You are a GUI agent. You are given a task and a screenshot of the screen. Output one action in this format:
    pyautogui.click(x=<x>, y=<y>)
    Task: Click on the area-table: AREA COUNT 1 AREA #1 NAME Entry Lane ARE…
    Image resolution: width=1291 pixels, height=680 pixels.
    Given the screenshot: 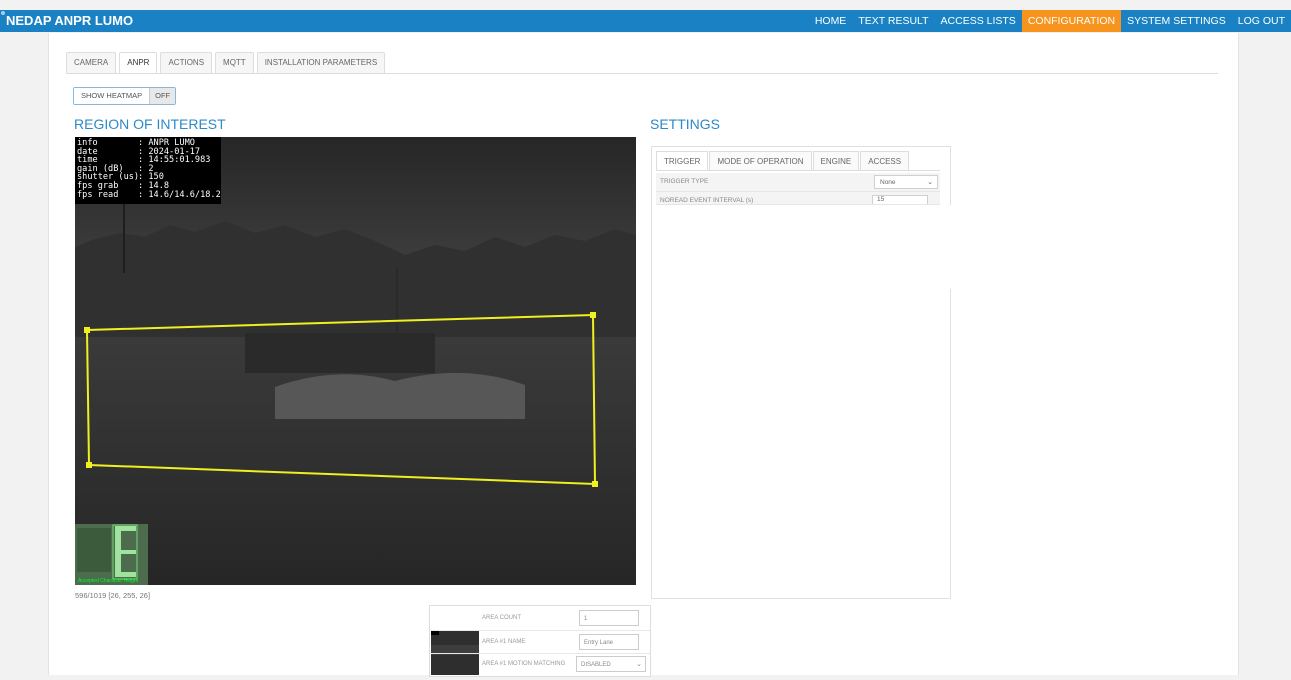 What is the action you would take?
    pyautogui.click(x=540, y=641)
    